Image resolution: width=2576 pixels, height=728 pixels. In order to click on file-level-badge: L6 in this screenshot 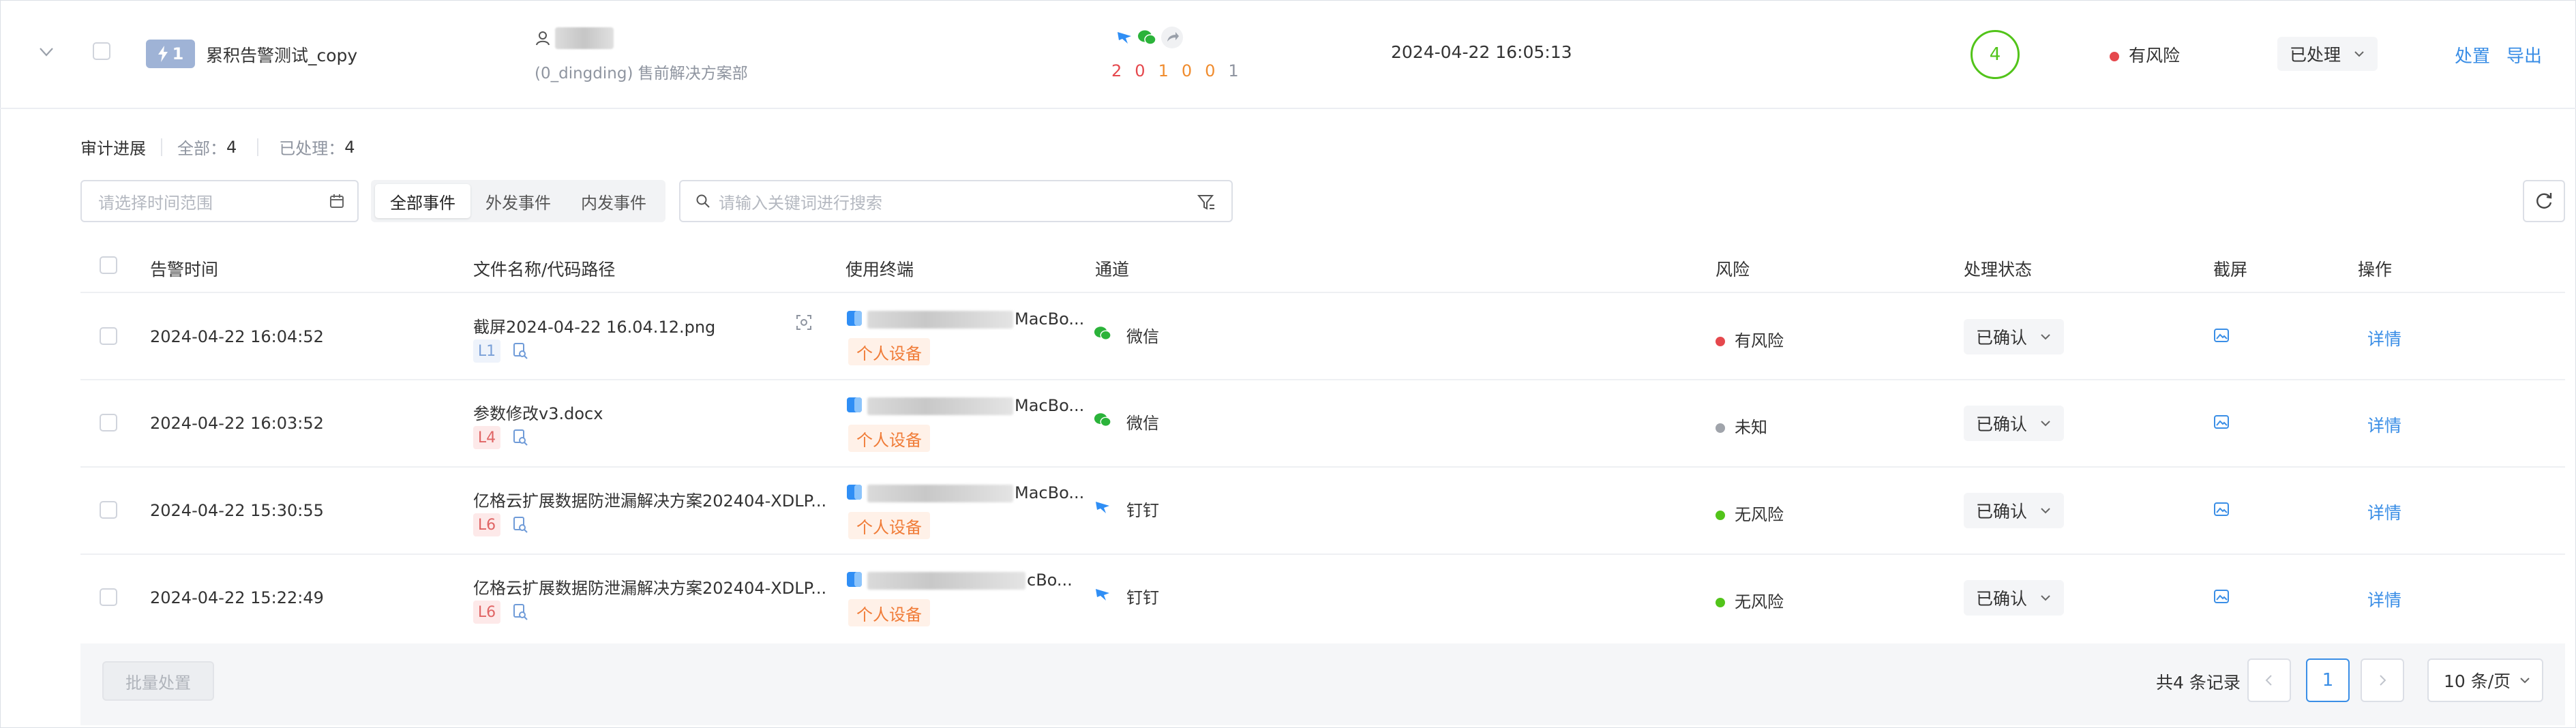, I will do `click(486, 612)`.